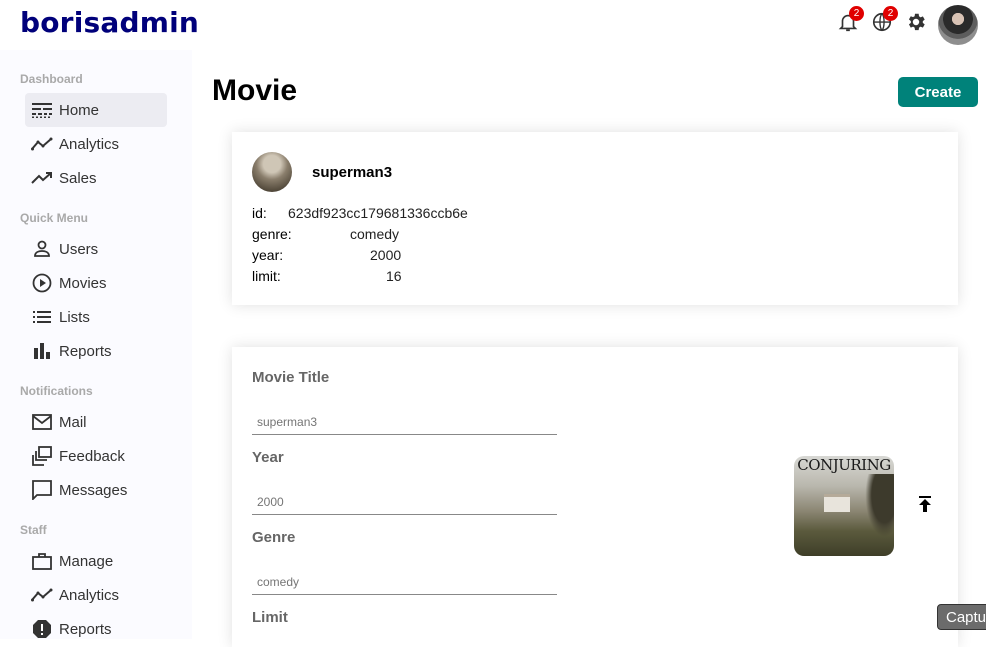 This screenshot has width=986, height=647. What do you see at coordinates (274, 537) in the screenshot?
I see `genre-label: Genre` at bounding box center [274, 537].